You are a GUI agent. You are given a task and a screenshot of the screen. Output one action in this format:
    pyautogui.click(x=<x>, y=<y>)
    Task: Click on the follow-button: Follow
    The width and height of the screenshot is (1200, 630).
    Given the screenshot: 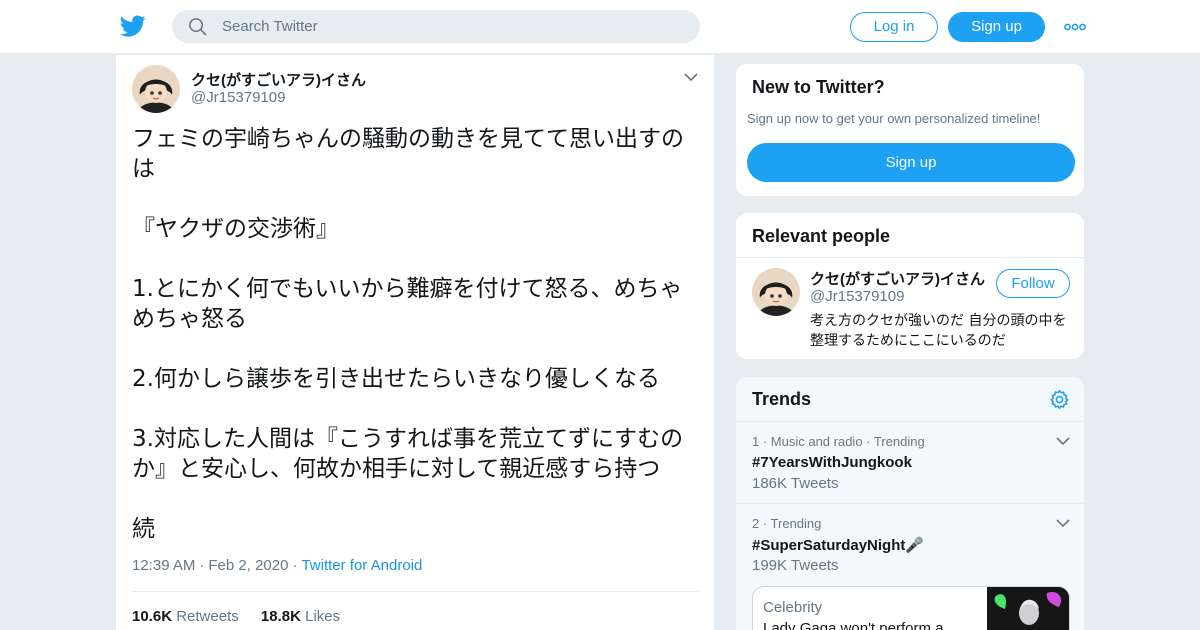 What is the action you would take?
    pyautogui.click(x=1033, y=283)
    